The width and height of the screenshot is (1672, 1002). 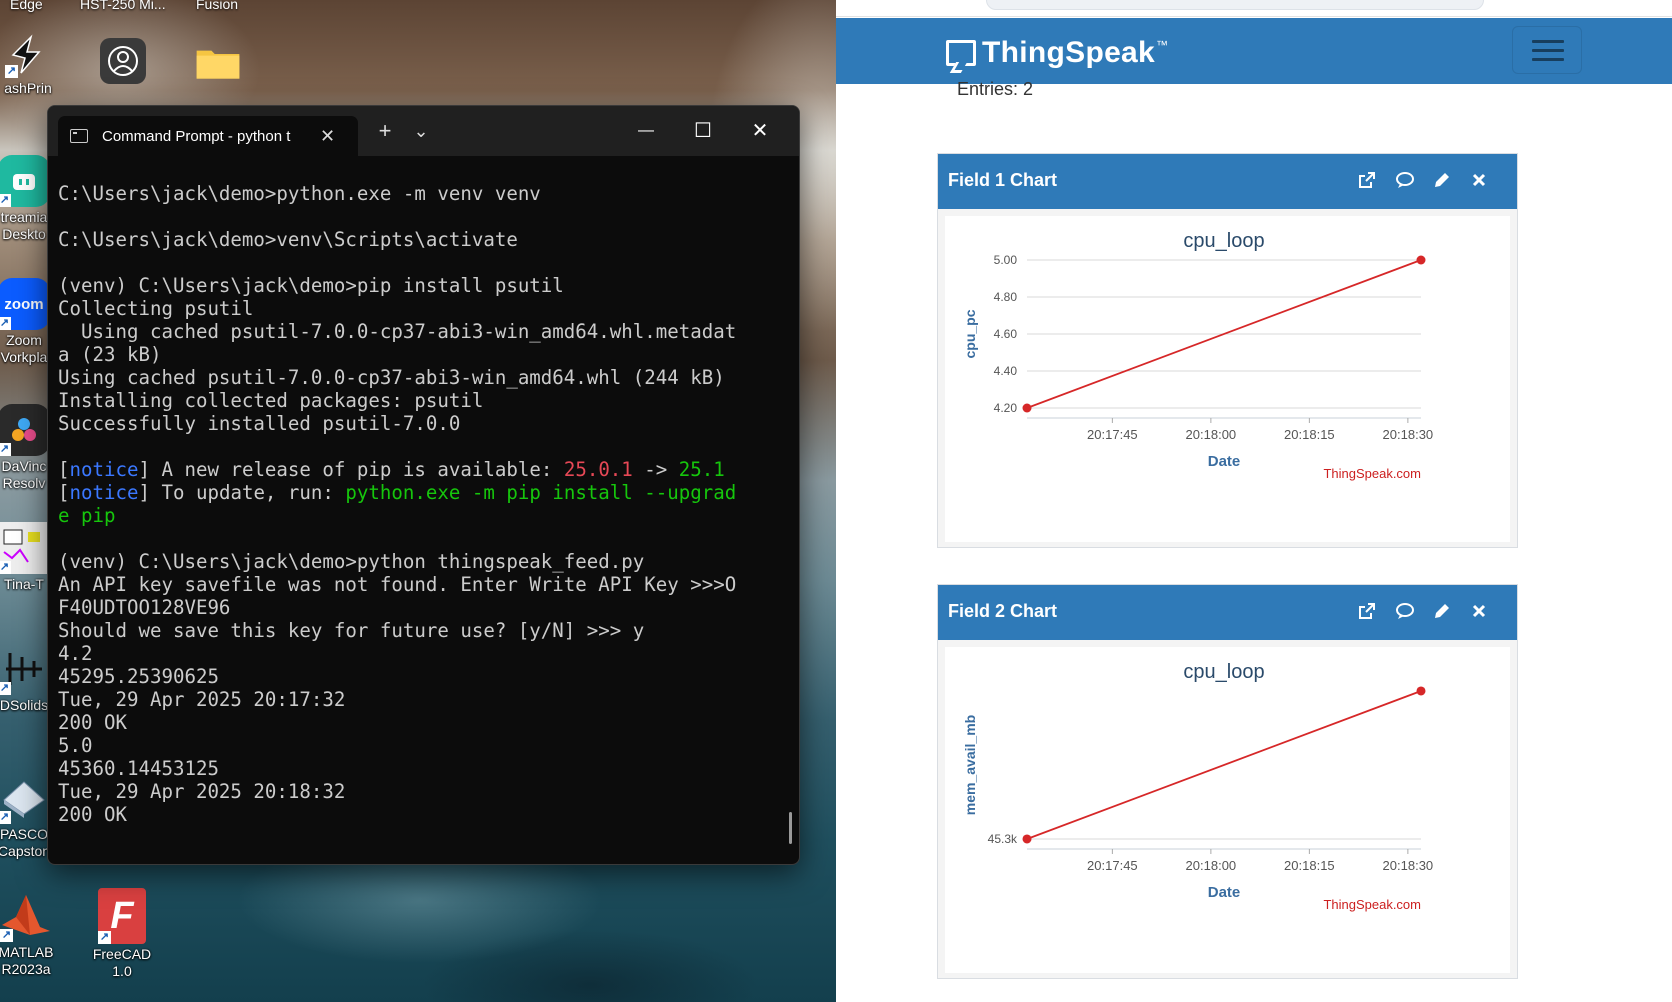 I want to click on maximize-button: ☐, so click(x=703, y=131).